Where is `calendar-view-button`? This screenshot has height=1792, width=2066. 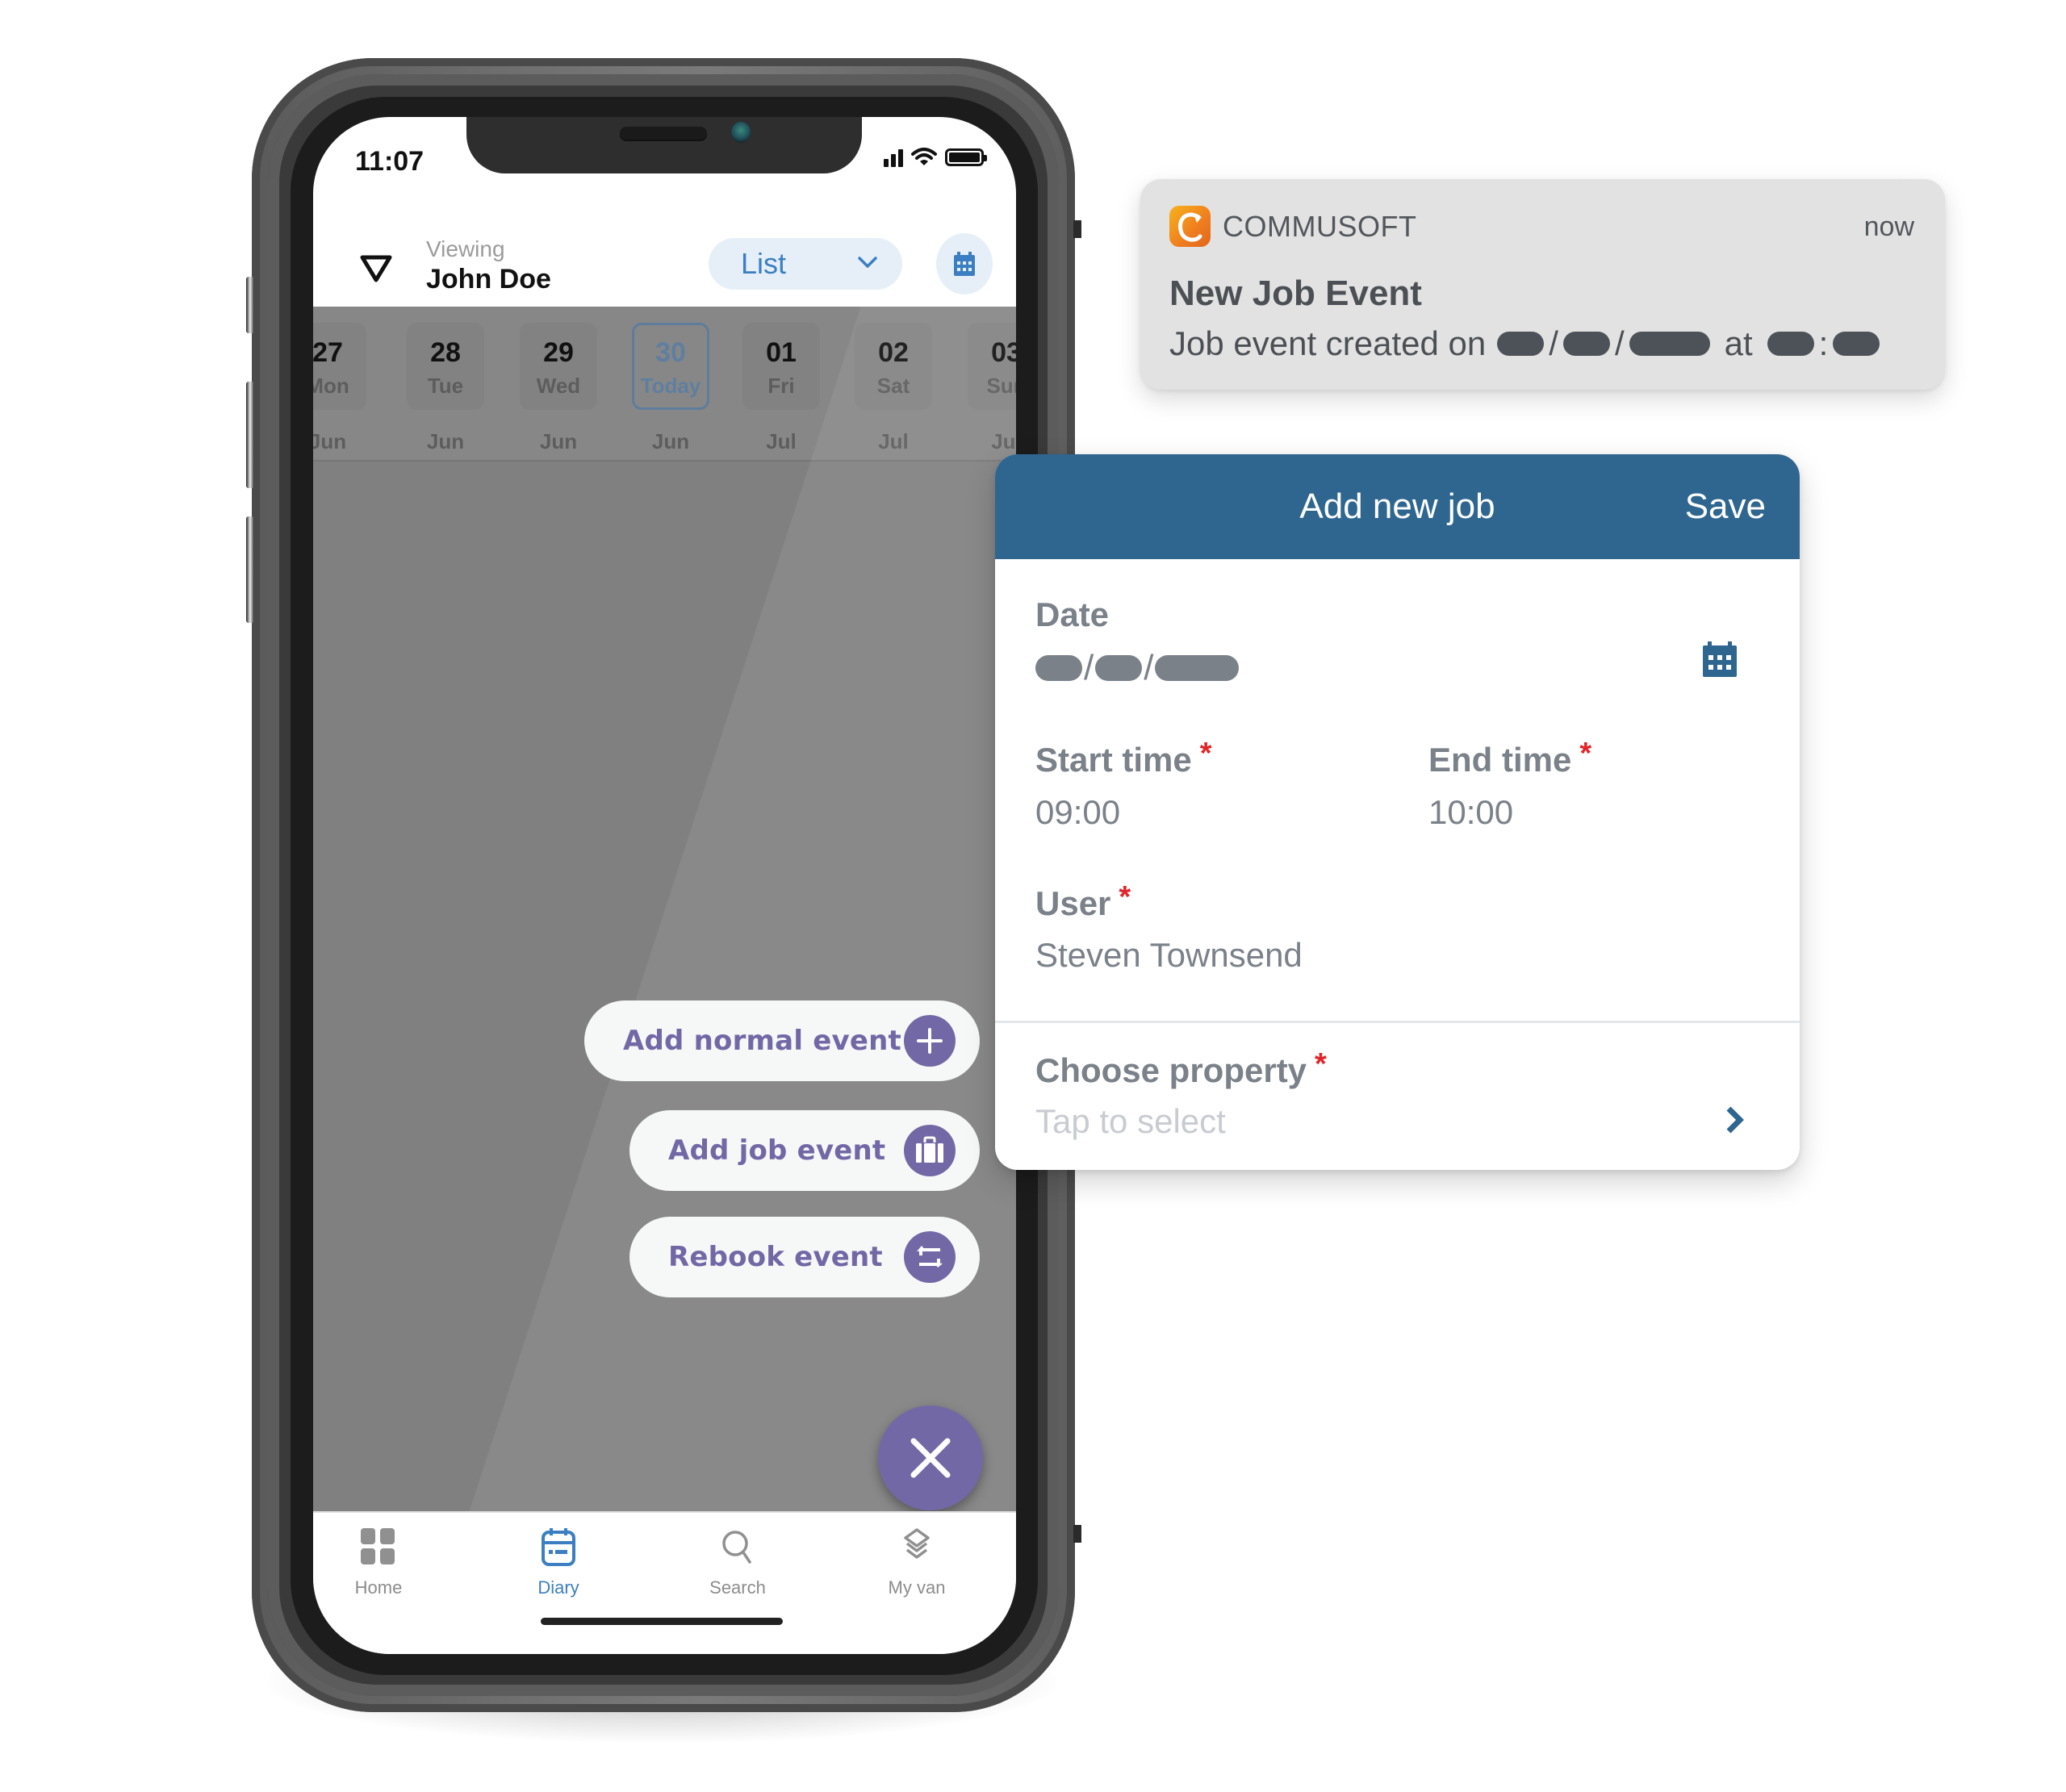 calendar-view-button is located at coordinates (964, 263).